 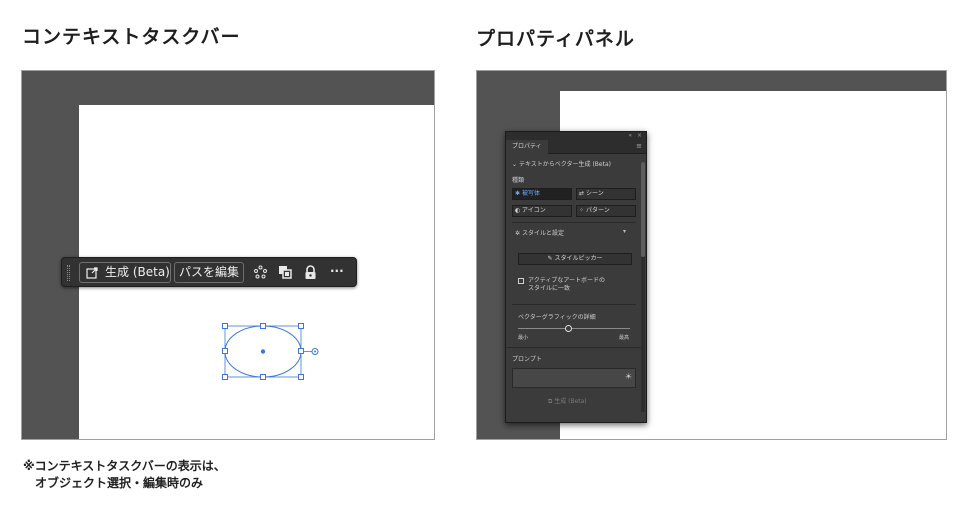 I want to click on type-pattern-label: パターン, so click(x=598, y=210).